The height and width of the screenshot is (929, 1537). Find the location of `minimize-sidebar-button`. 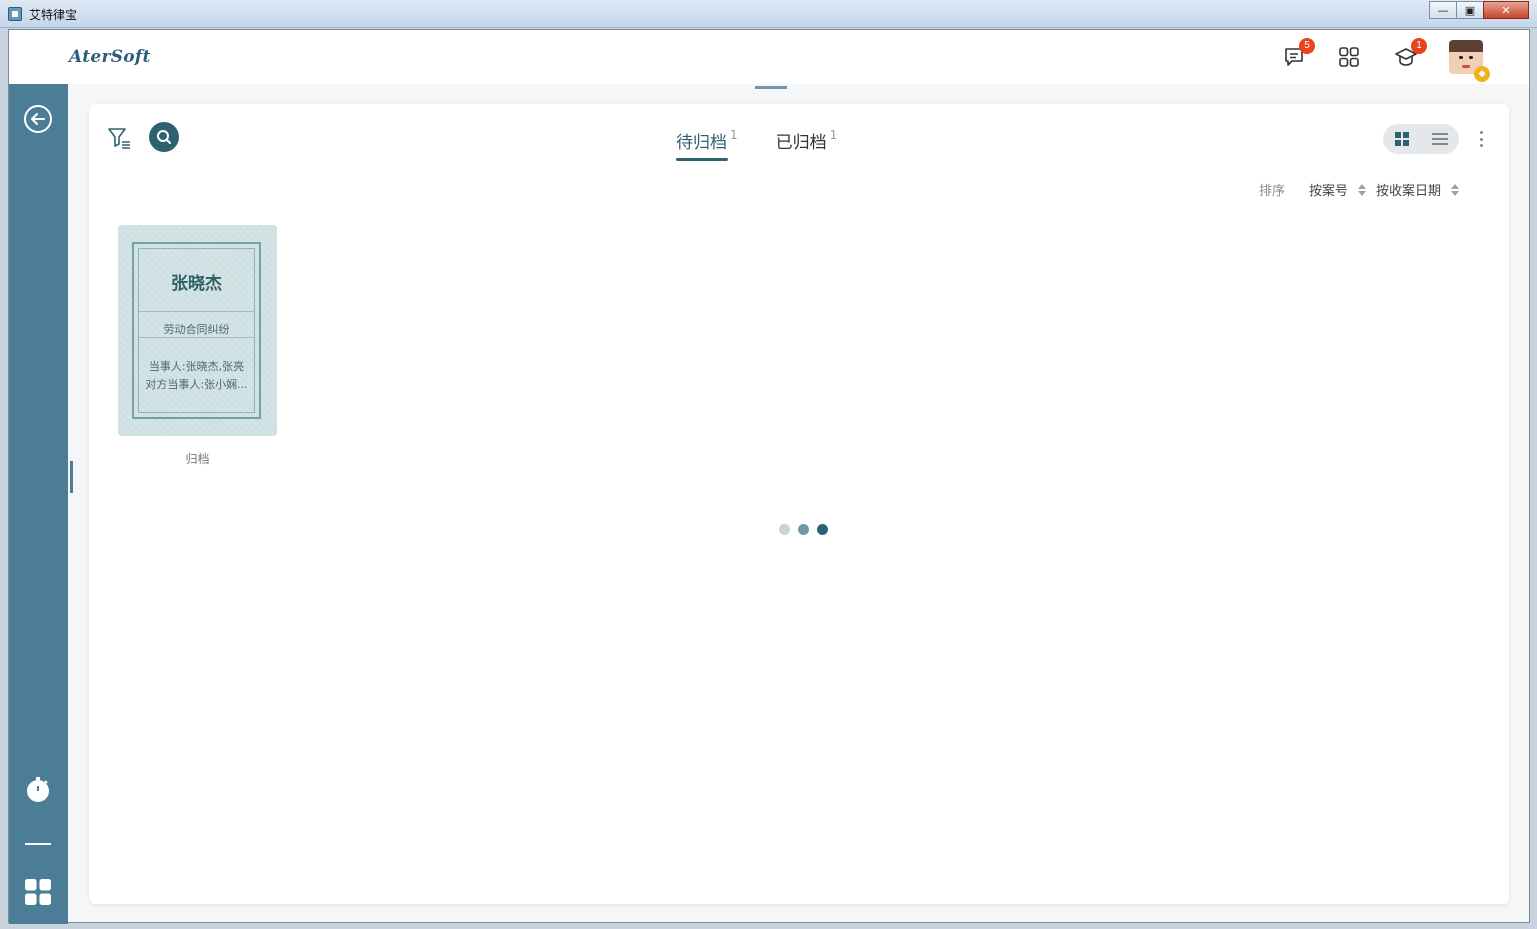

minimize-sidebar-button is located at coordinates (38, 844).